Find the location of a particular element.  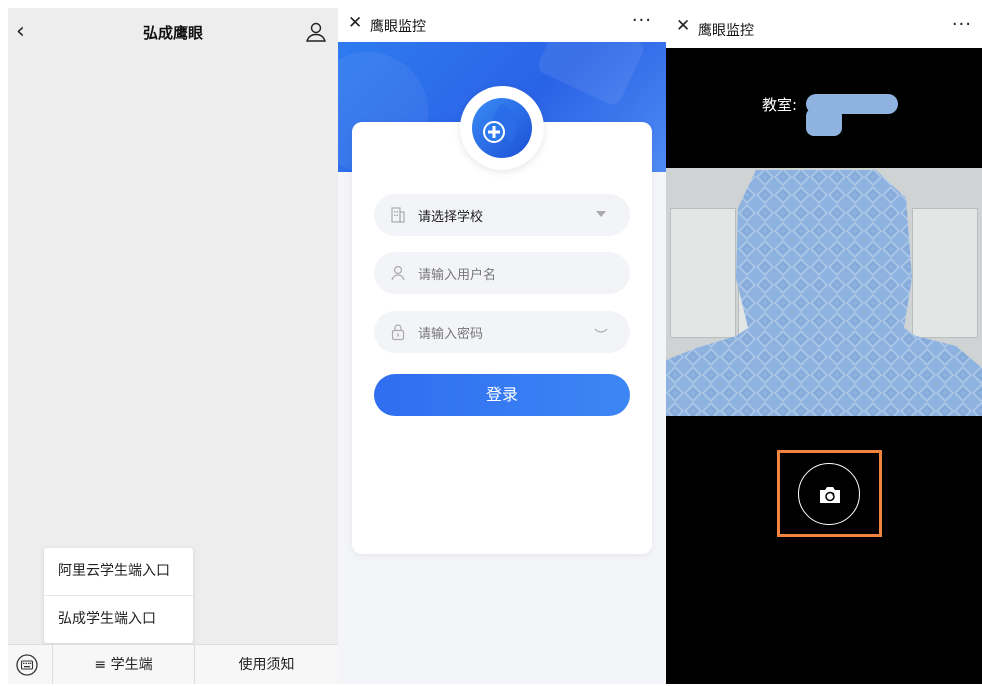

tab-usage-notice: 使用须知 is located at coordinates (266, 664).